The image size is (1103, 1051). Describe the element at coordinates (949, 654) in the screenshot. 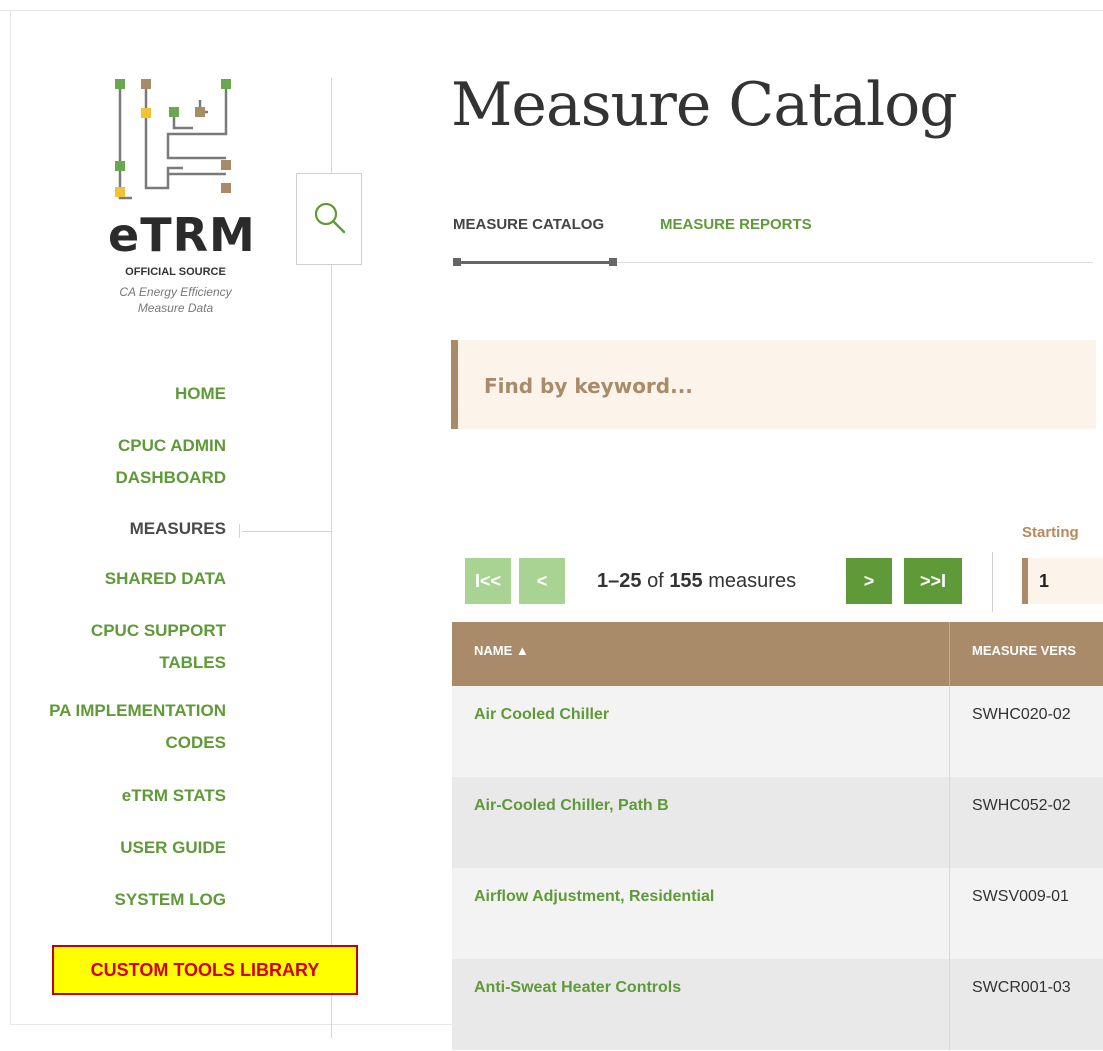

I see `header-column-divider` at that location.